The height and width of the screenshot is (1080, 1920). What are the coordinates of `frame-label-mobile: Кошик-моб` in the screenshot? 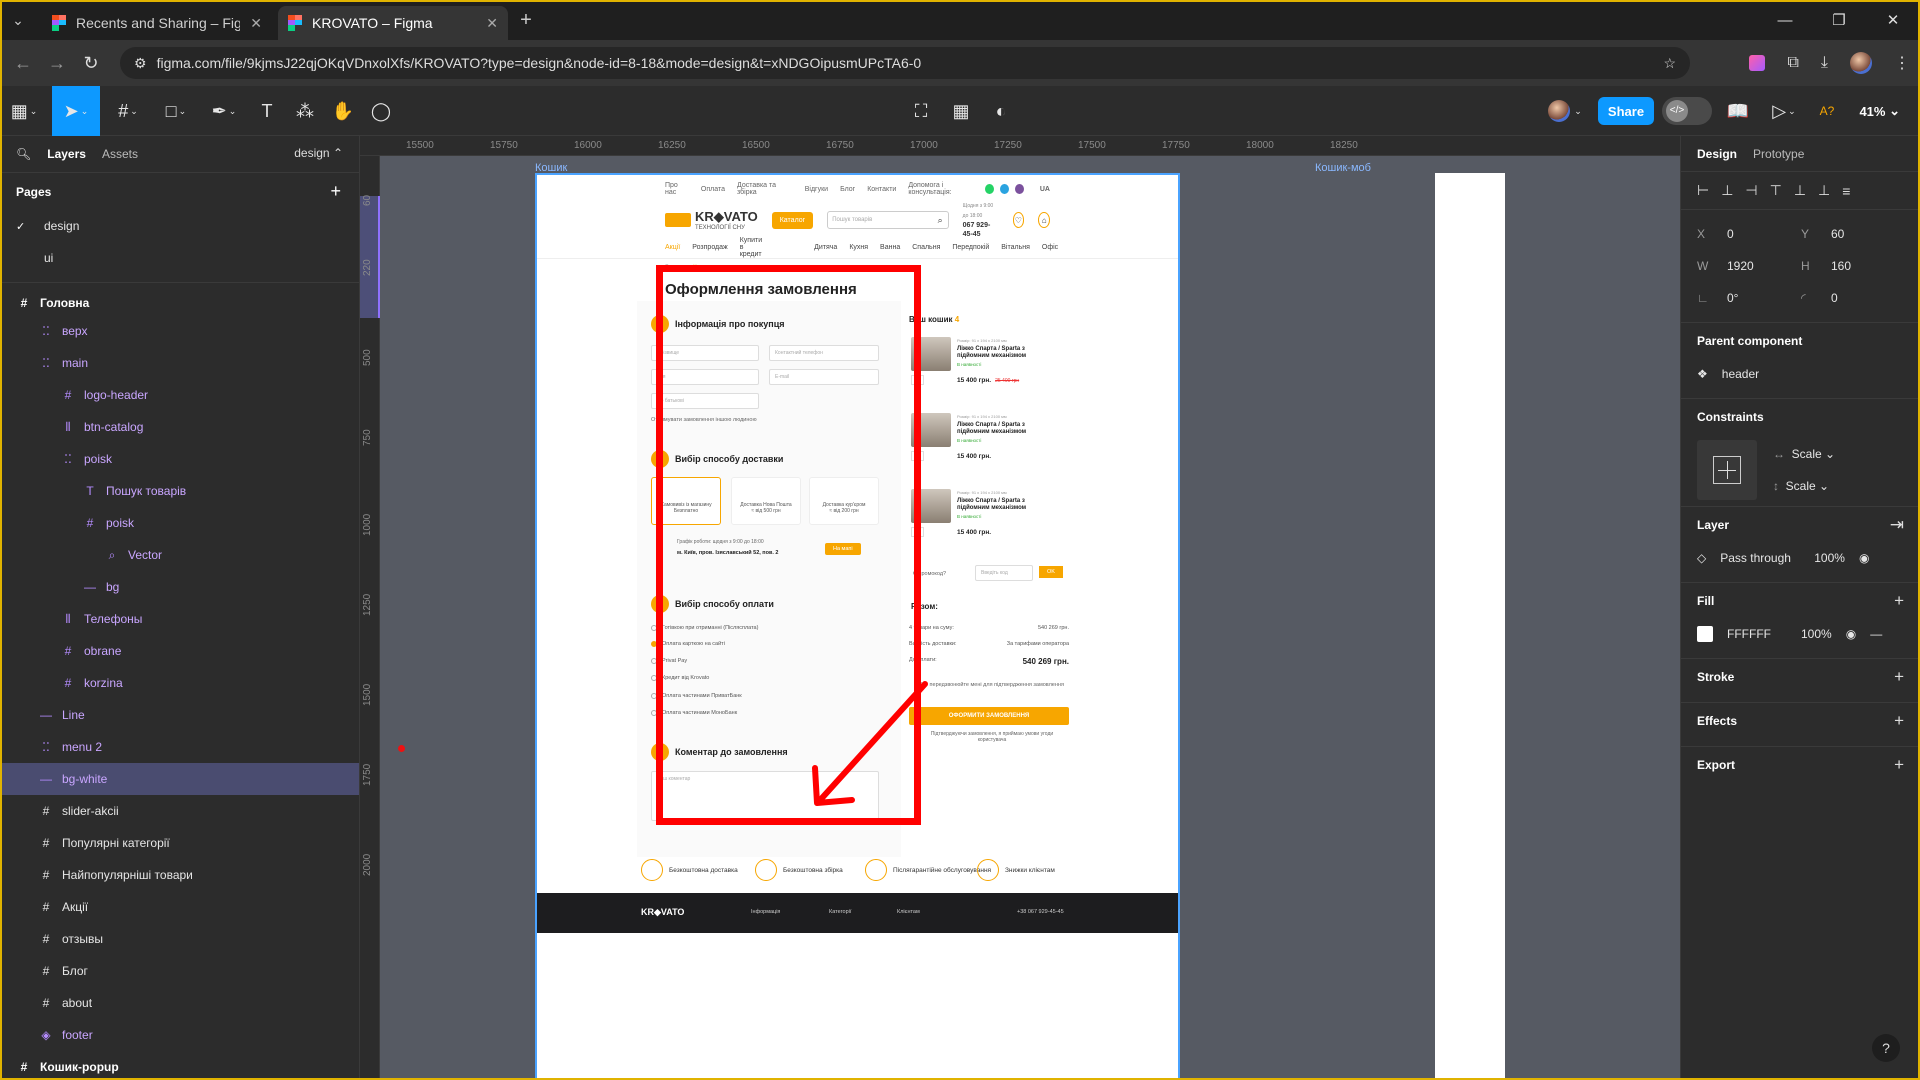 It's located at (1343, 168).